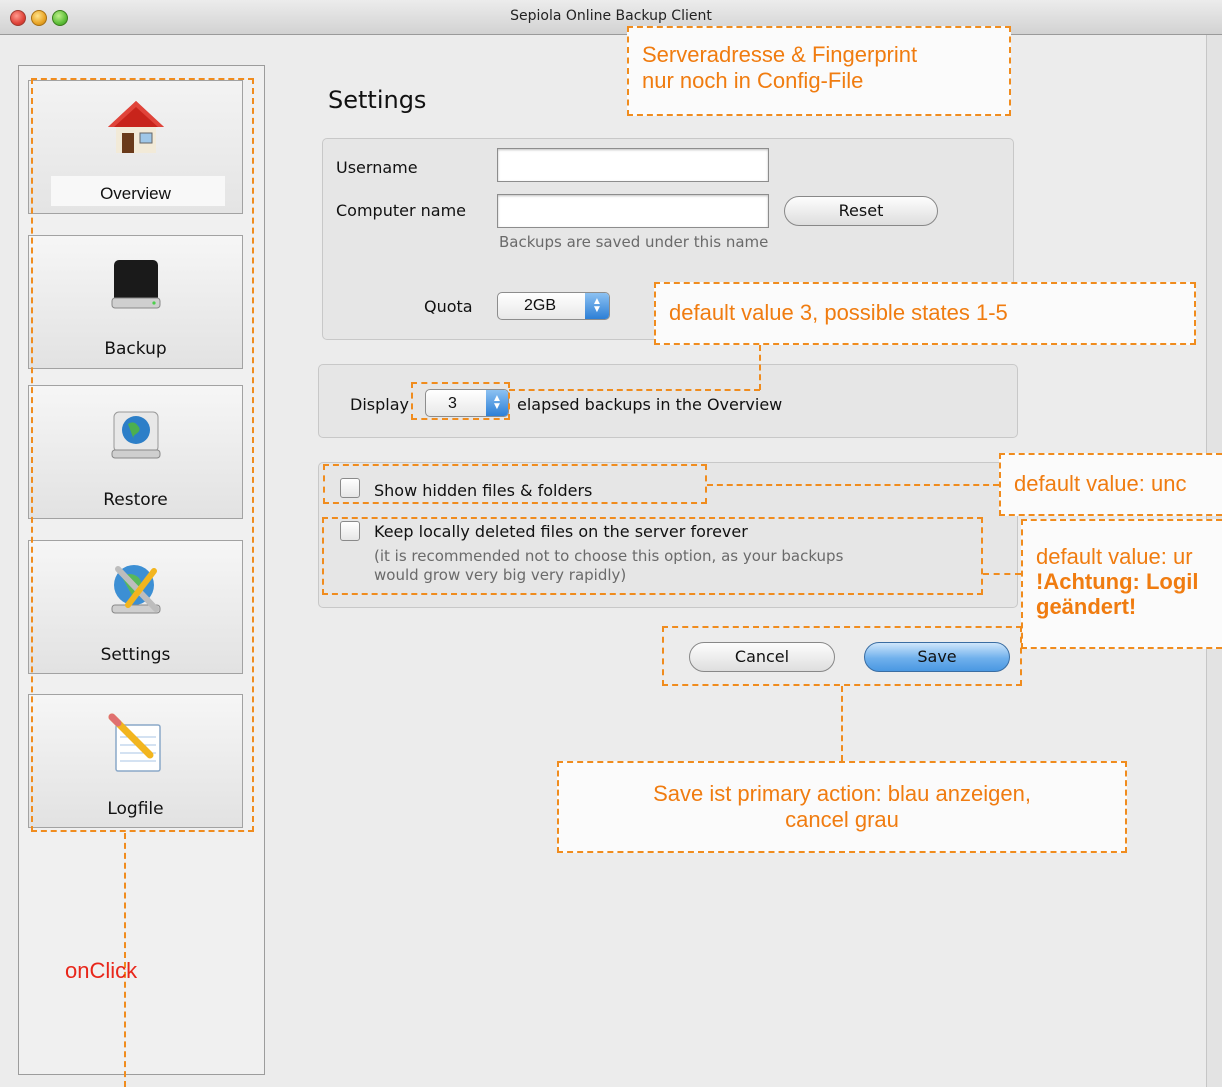 This screenshot has width=1222, height=1087. Describe the element at coordinates (633, 165) in the screenshot. I see `username-field` at that location.